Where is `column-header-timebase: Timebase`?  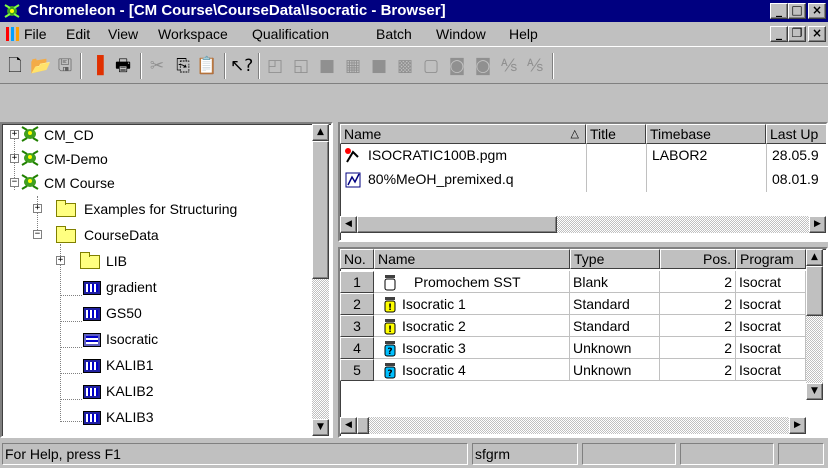 column-header-timebase: Timebase is located at coordinates (706, 134).